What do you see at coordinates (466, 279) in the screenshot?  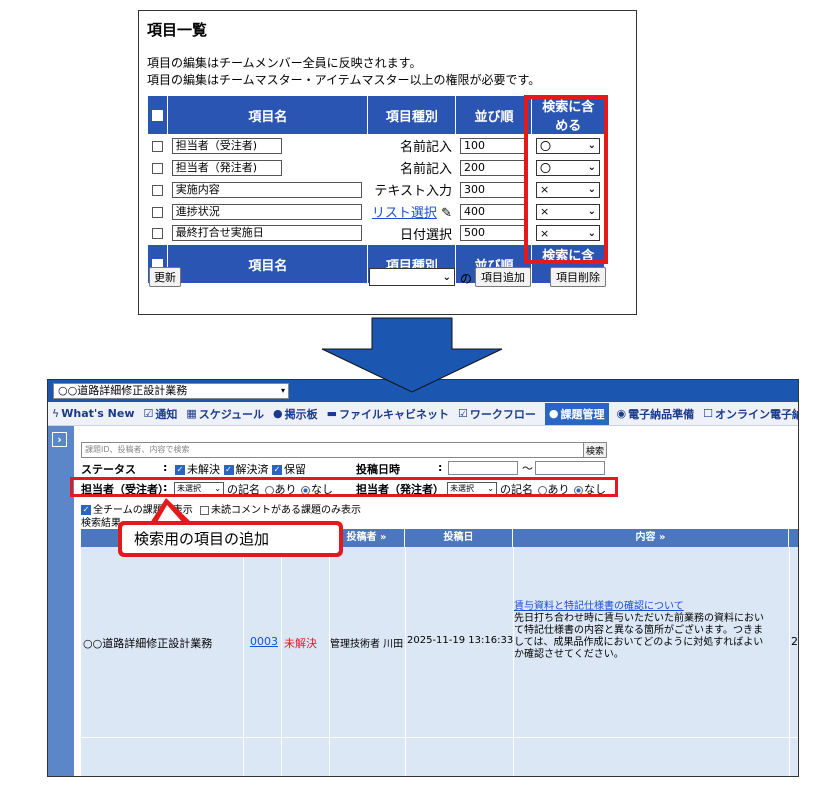 I see `of-label: の` at bounding box center [466, 279].